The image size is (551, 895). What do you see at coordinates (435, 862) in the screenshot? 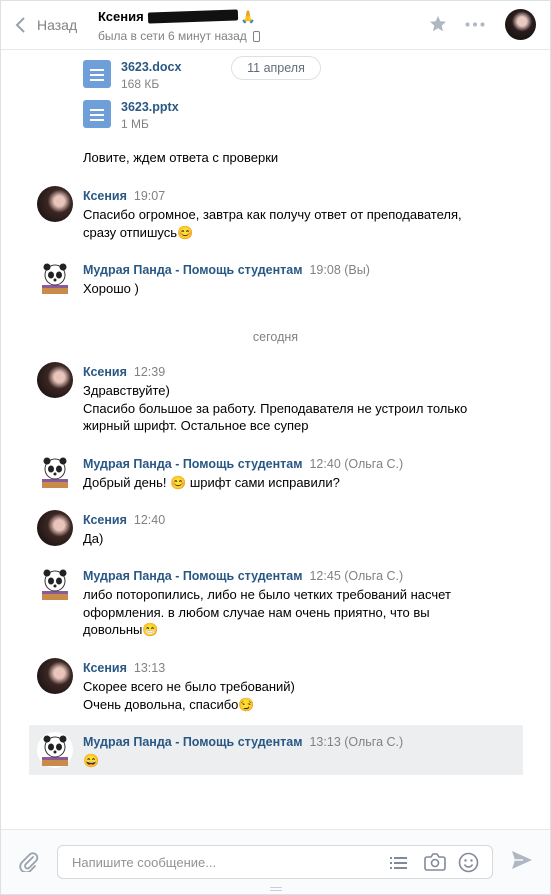
I see `camera-icon` at bounding box center [435, 862].